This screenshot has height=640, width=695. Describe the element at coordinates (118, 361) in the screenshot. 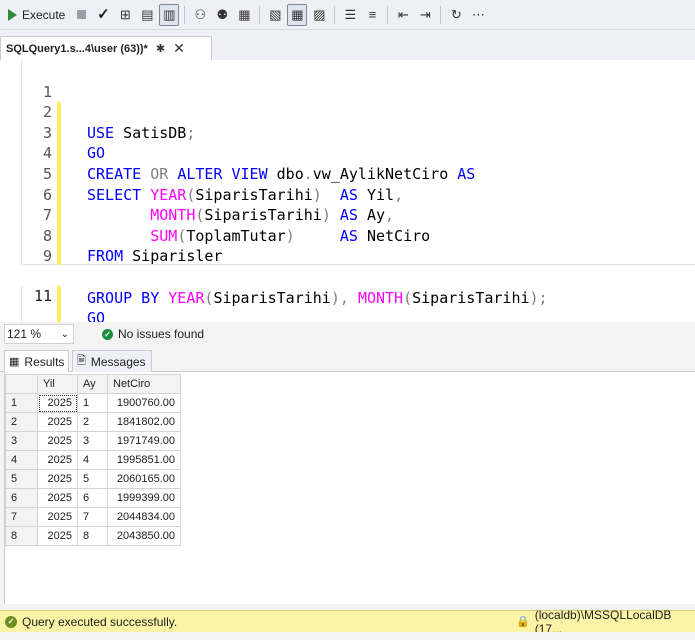

I see `tab-messages-label: Messages` at that location.